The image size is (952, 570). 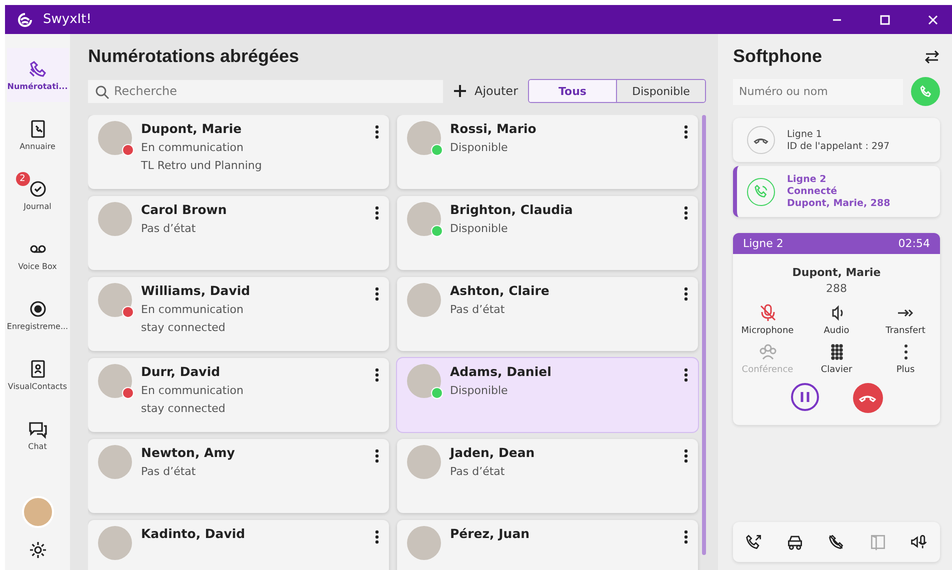 What do you see at coordinates (661, 91) in the screenshot?
I see `filter-tab: Disponible` at bounding box center [661, 91].